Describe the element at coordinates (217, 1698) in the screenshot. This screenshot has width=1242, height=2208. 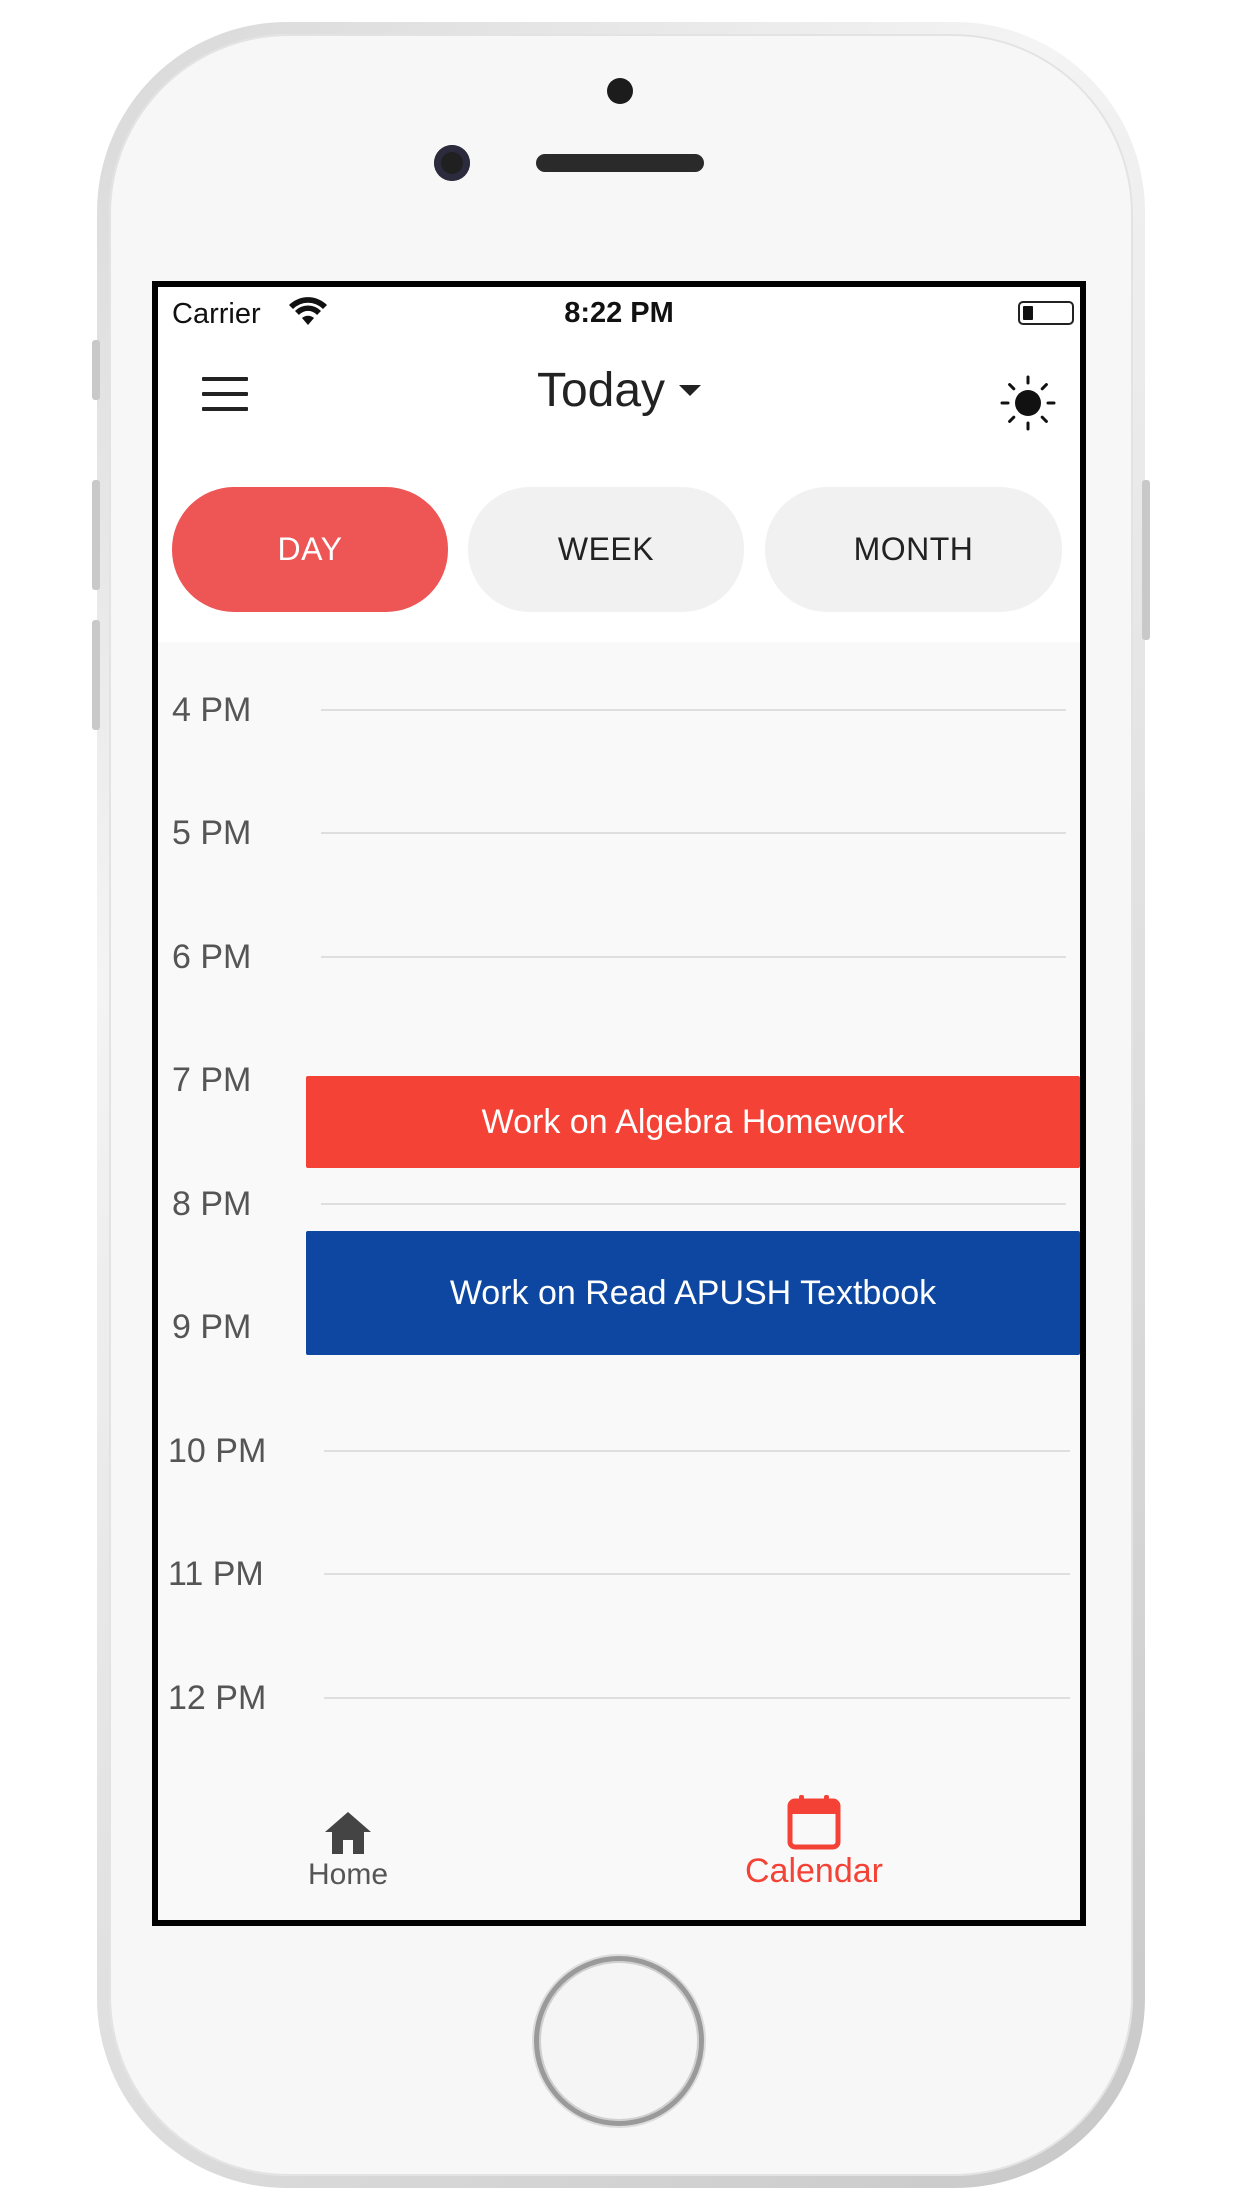
I see `hour-label: 12 PM` at that location.